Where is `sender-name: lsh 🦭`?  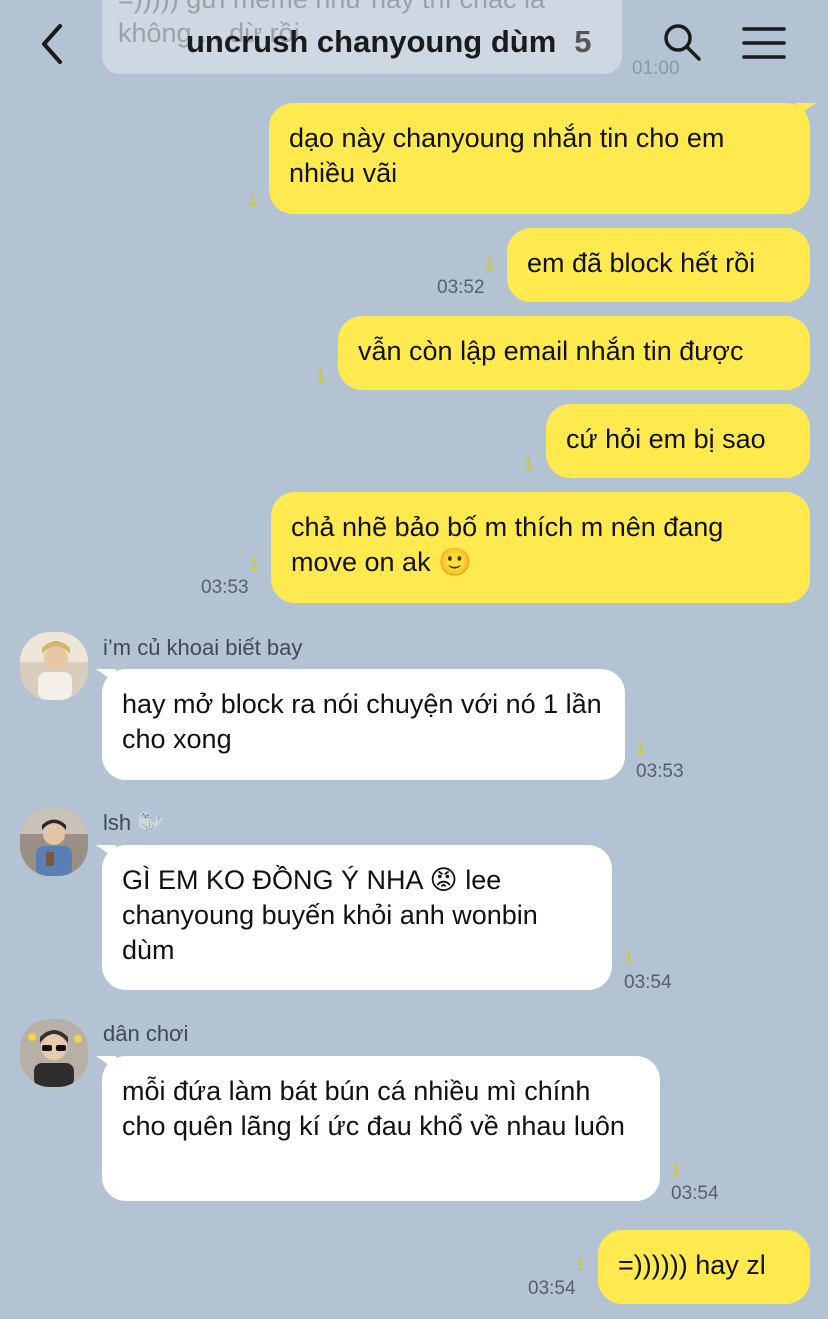 sender-name: lsh 🦭 is located at coordinates (134, 822).